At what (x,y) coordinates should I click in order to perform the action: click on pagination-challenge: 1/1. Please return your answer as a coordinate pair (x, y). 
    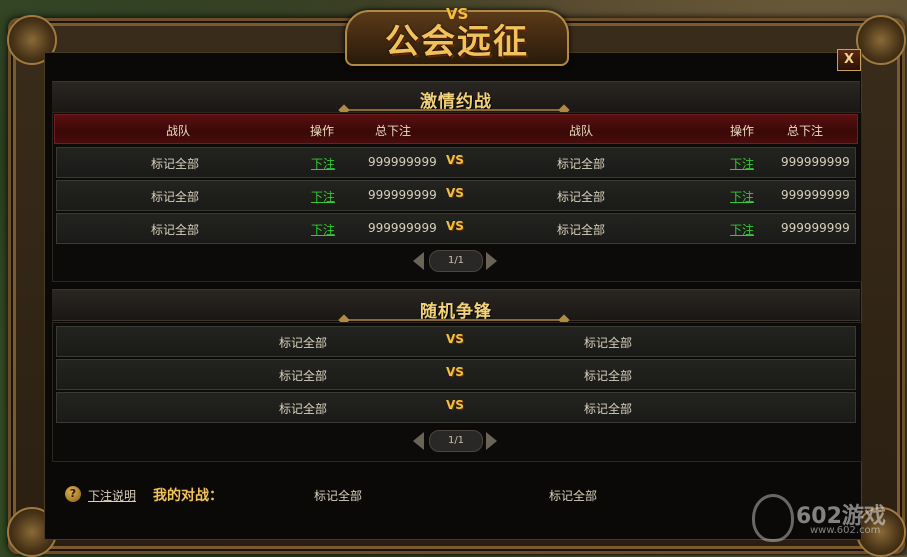
    Looking at the image, I should click on (455, 261).